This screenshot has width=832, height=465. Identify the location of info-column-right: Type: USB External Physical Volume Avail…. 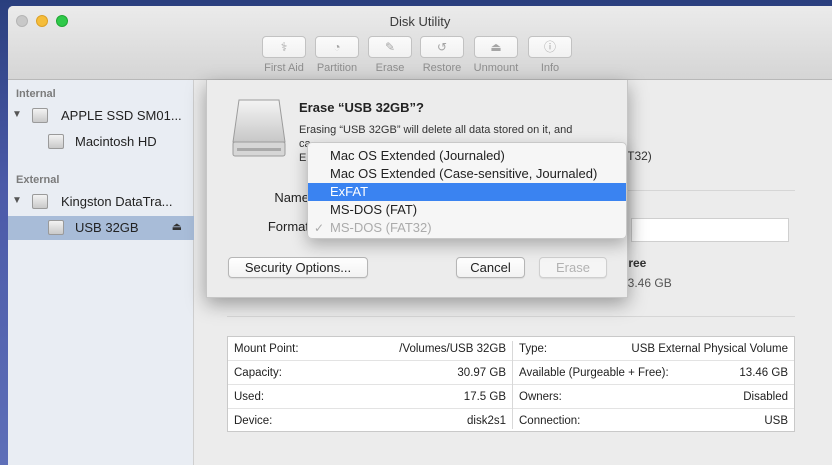
(653, 385).